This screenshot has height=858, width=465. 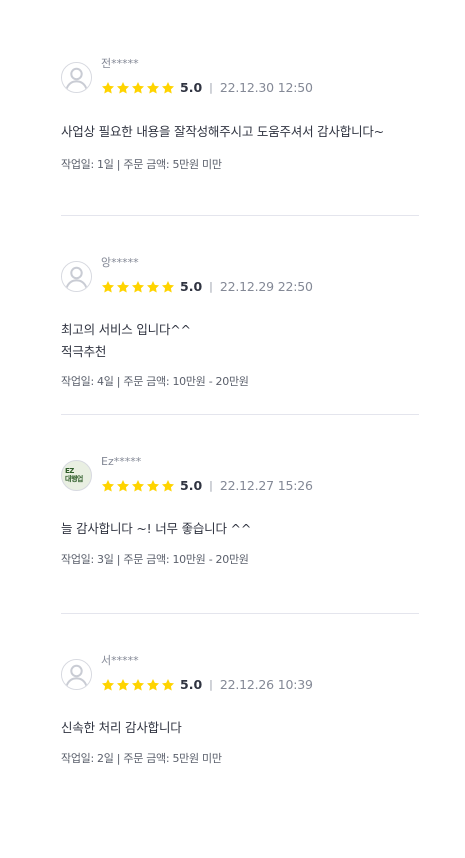 I want to click on order-info: 작업일: 1일 | 주문 금액: 5만원 미만, so click(x=141, y=164).